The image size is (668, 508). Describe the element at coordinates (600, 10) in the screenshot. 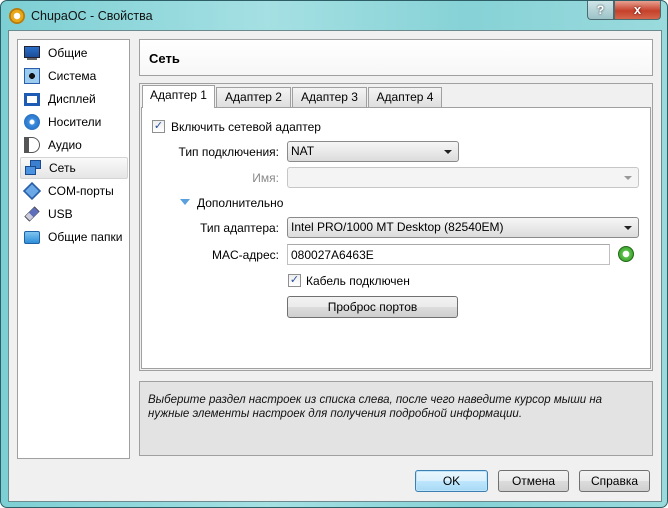

I see `help-title-button: ?` at that location.